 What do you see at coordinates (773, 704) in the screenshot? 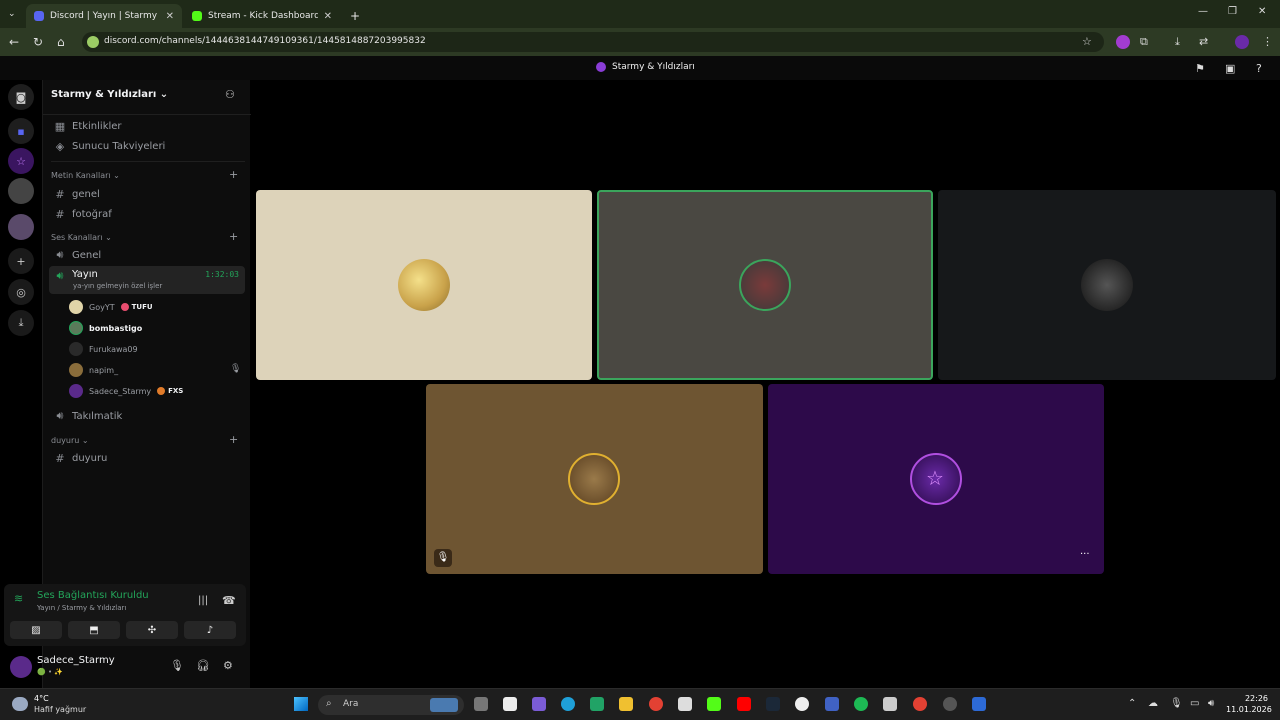
I see `steam-icon` at bounding box center [773, 704].